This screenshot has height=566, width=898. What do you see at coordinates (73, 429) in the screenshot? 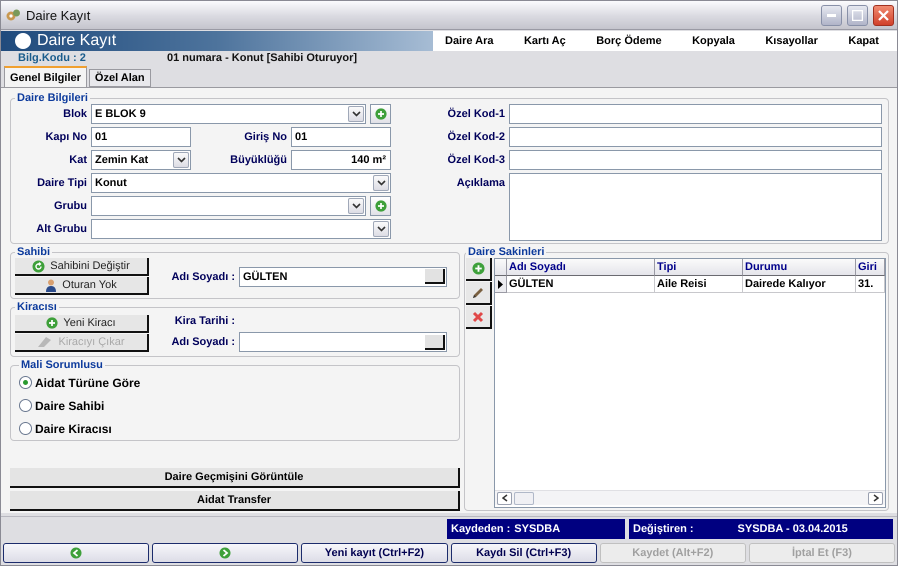
I see `radio-label: Daire Kiracısı` at bounding box center [73, 429].